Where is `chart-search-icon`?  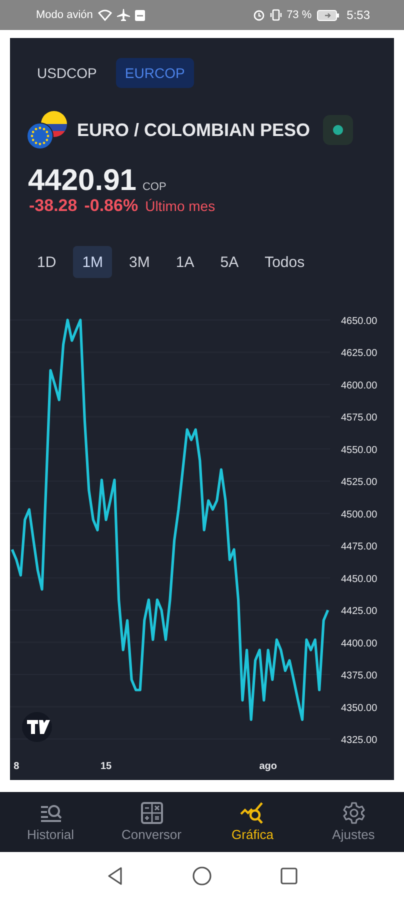
chart-search-icon is located at coordinates (253, 813).